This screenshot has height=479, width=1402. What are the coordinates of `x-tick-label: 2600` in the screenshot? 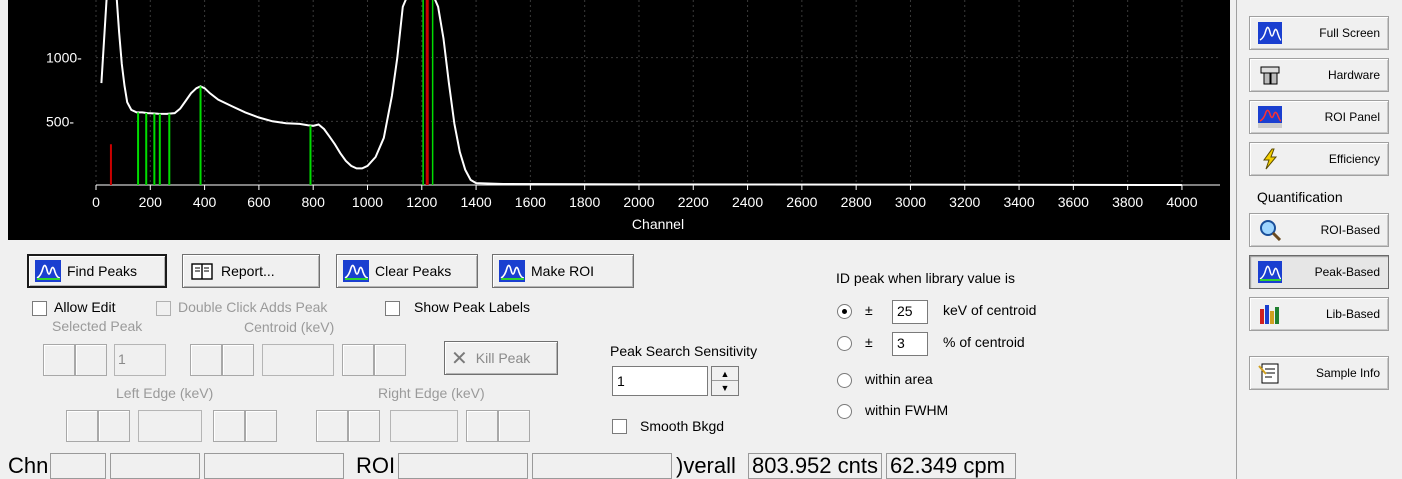 It's located at (801, 202).